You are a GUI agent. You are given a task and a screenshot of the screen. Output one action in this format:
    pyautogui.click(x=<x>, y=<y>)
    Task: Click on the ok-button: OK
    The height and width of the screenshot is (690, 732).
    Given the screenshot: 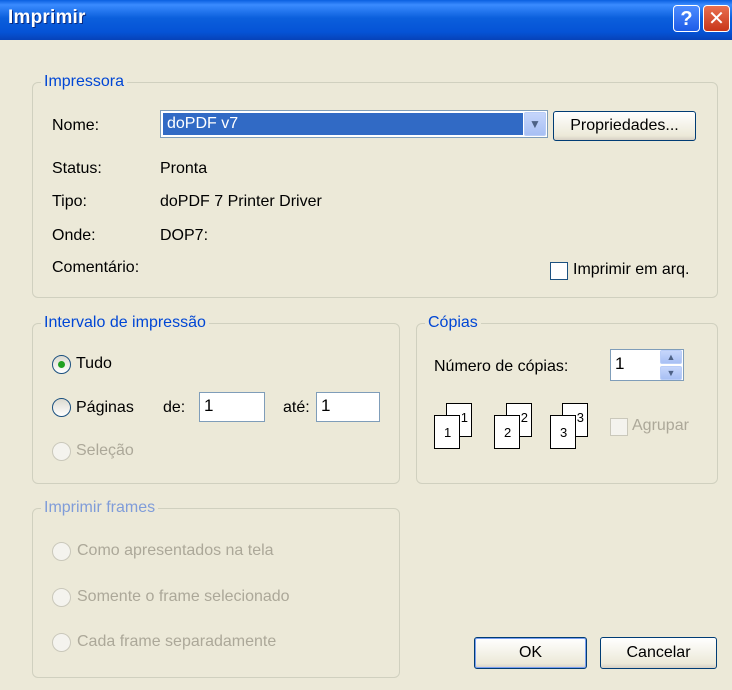 What is the action you would take?
    pyautogui.click(x=530, y=653)
    